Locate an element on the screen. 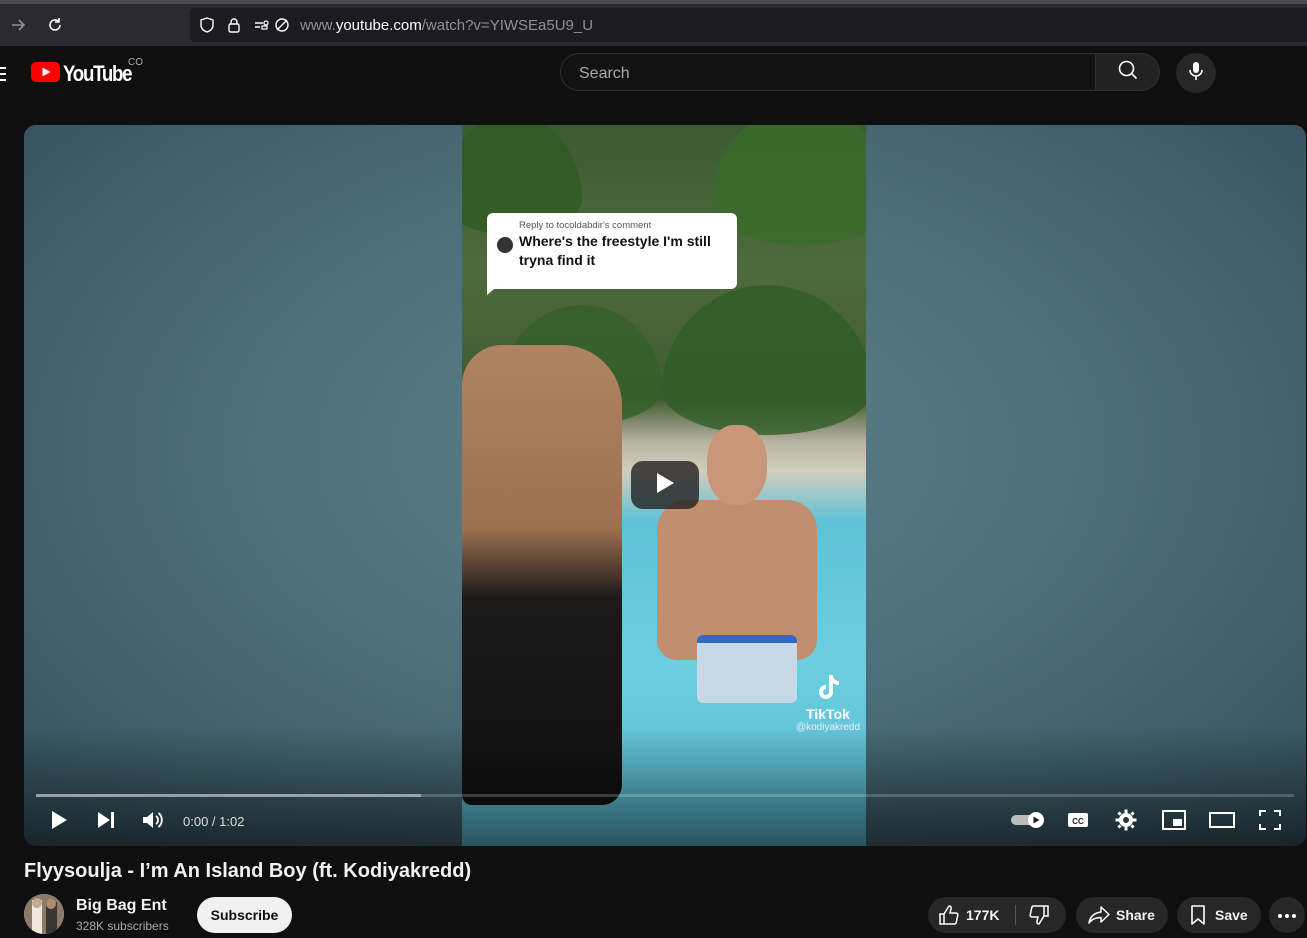  url-prefix: www. is located at coordinates (318, 25).